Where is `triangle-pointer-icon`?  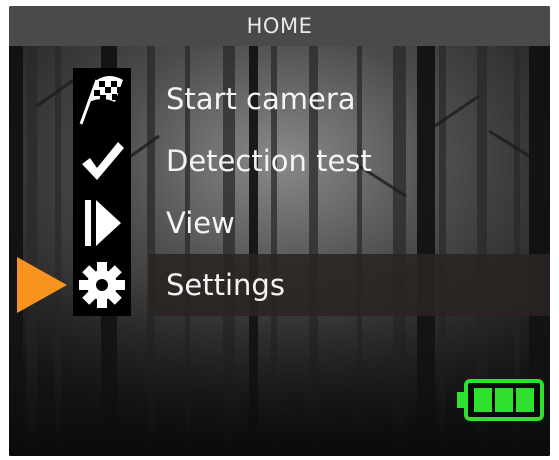 triangle-pointer-icon is located at coordinates (42, 285).